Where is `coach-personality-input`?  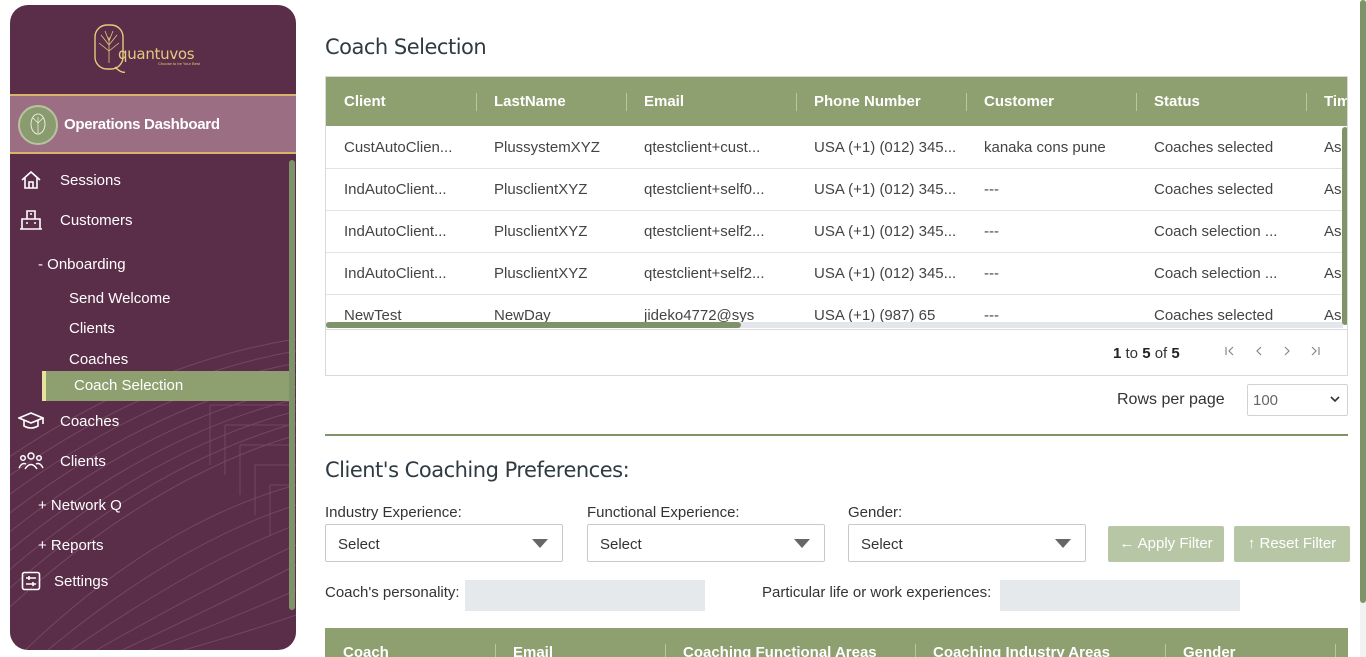 coach-personality-input is located at coordinates (585, 595).